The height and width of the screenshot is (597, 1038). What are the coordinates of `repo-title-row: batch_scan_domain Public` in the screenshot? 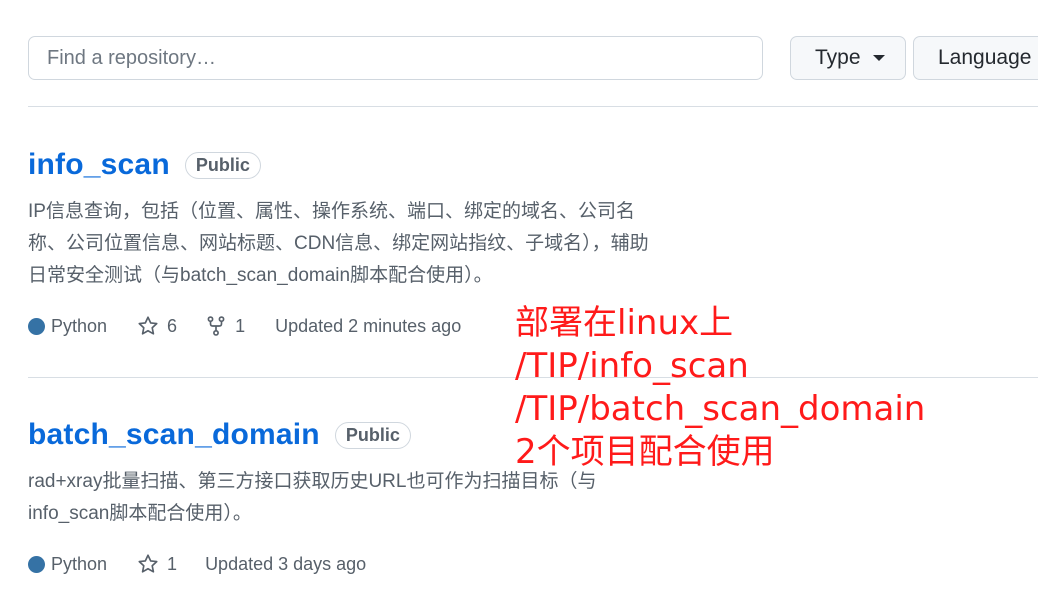 It's located at (219, 435).